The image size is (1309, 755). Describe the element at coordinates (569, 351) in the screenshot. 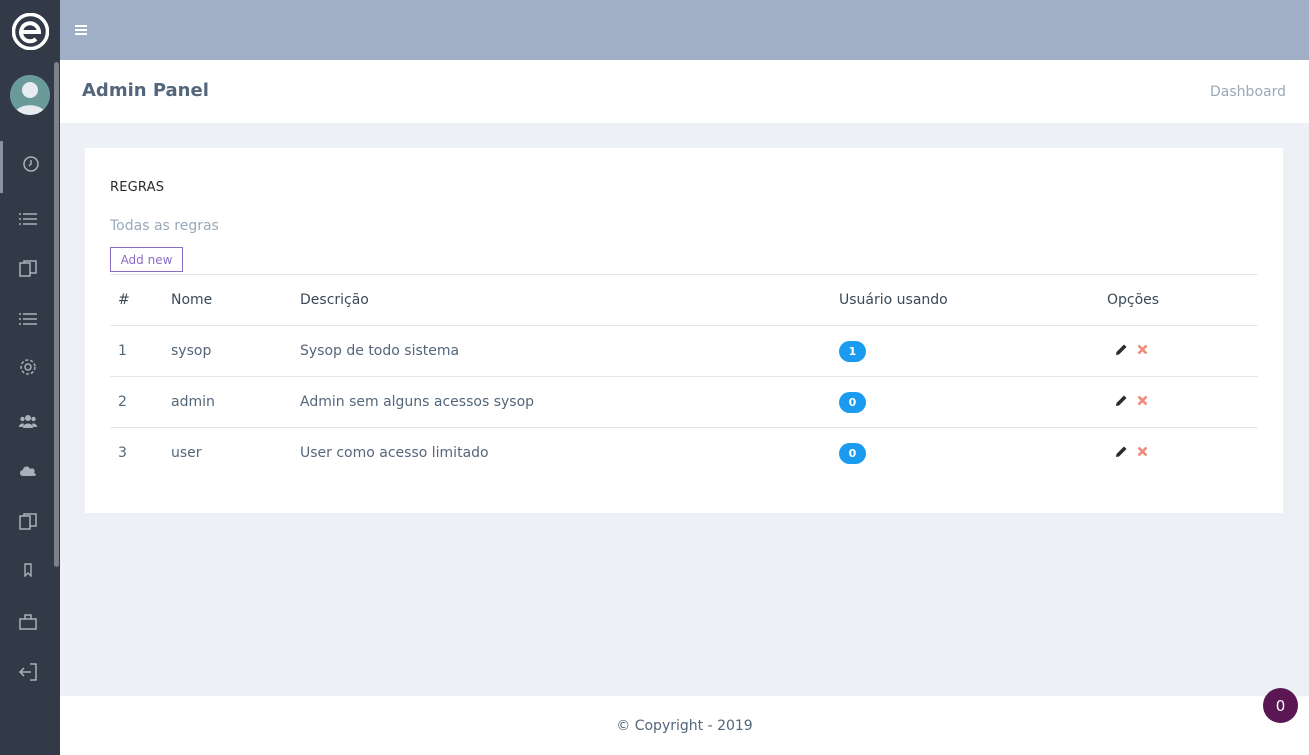

I see `row-description: Sysop de todo sistema` at that location.